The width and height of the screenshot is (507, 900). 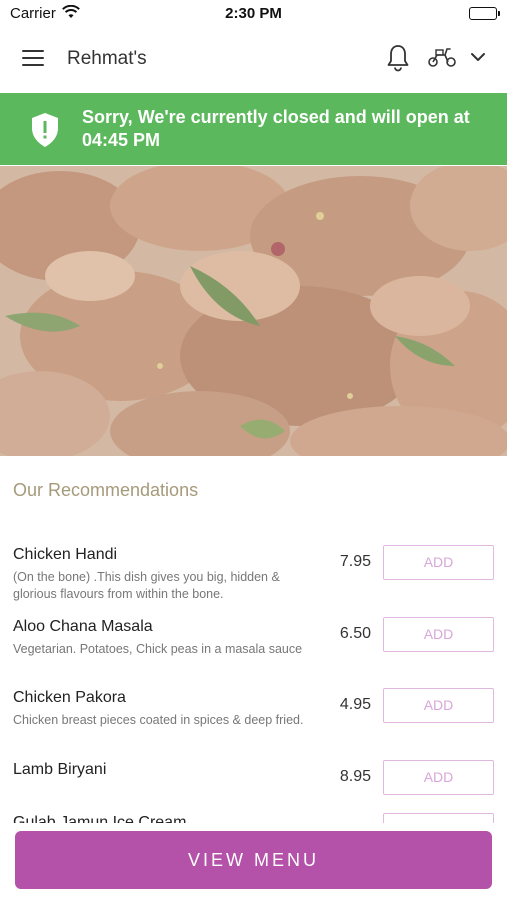 What do you see at coordinates (484, 13) in the screenshot?
I see `battery-icon` at bounding box center [484, 13].